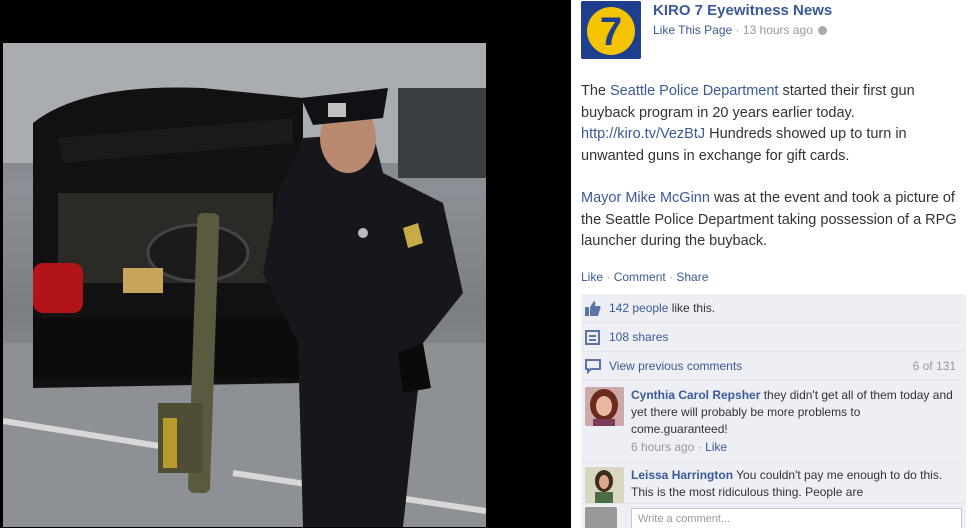 The height and width of the screenshot is (528, 971). Describe the element at coordinates (645, 198) in the screenshot. I see `mayor-link: Mayor Mike McGinn` at that location.